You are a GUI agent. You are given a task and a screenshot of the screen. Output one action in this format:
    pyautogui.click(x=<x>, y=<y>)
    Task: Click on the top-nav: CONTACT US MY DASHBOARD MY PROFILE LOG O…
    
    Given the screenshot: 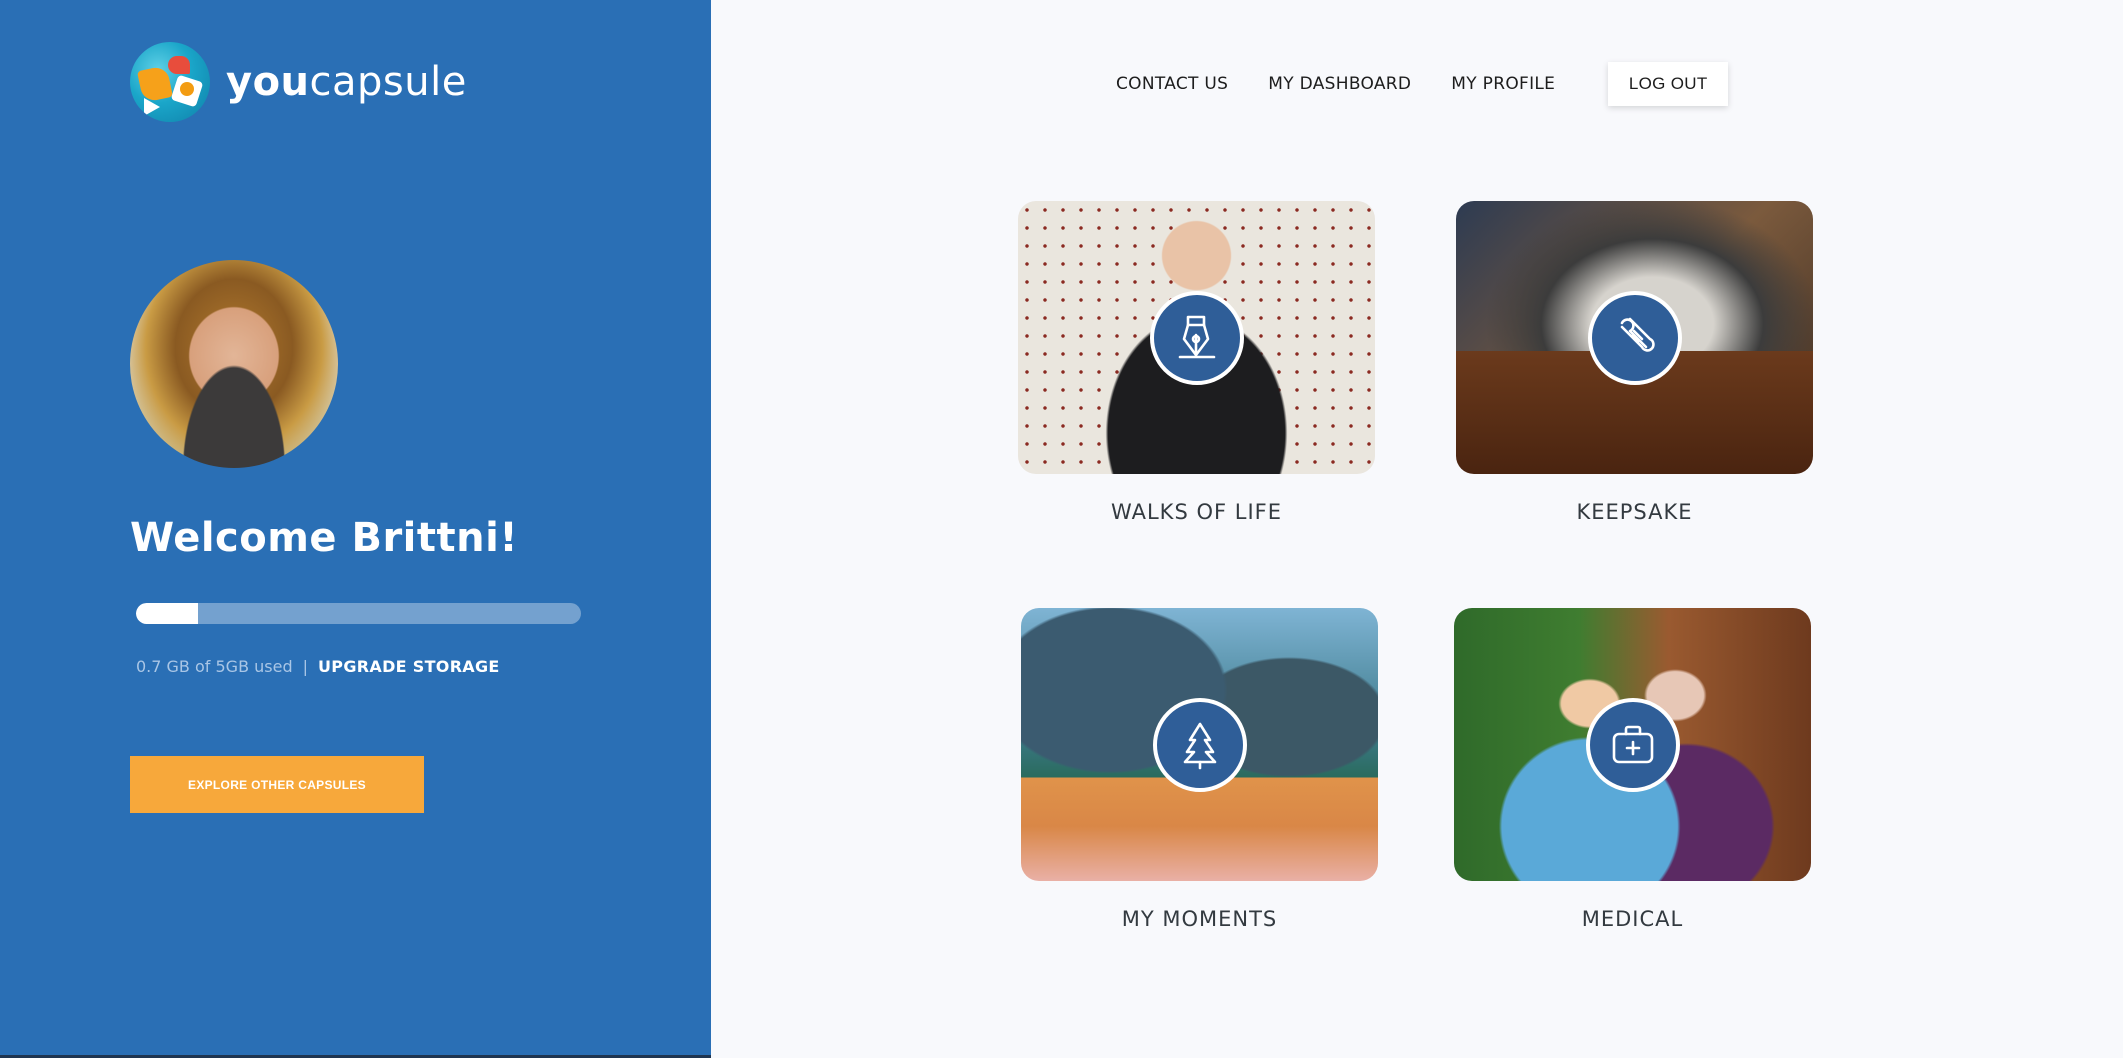 What is the action you would take?
    pyautogui.click(x=1422, y=84)
    